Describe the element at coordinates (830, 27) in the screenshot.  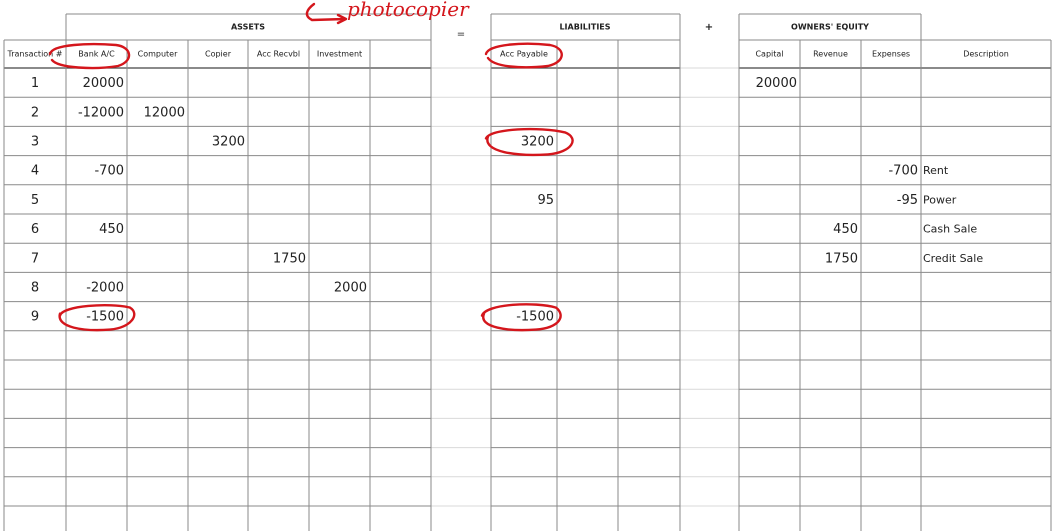
I see `owners-equity-header: OWNERS' EQUITY` at that location.